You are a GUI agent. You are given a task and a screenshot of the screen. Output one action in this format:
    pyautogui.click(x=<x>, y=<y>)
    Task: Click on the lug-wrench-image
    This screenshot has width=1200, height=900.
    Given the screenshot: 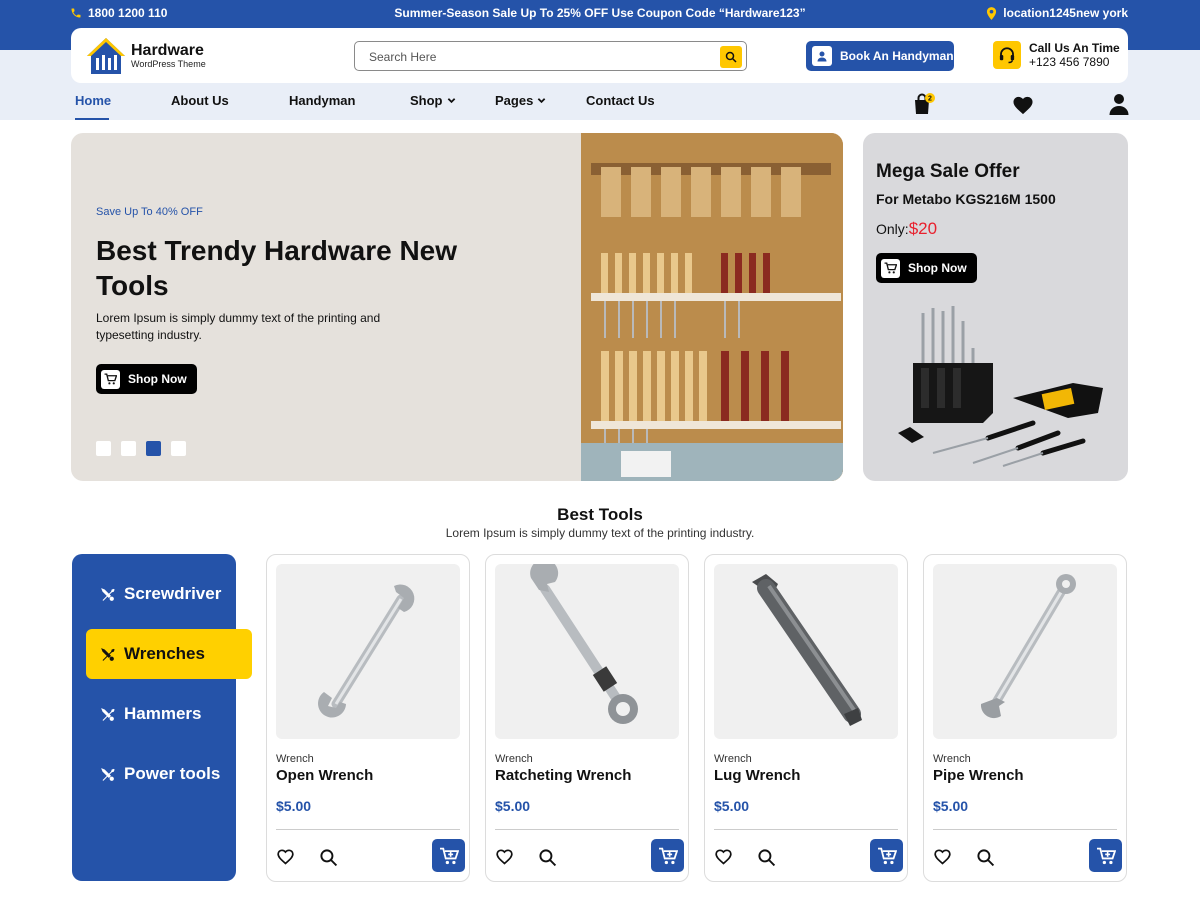 What is the action you would take?
    pyautogui.click(x=807, y=650)
    